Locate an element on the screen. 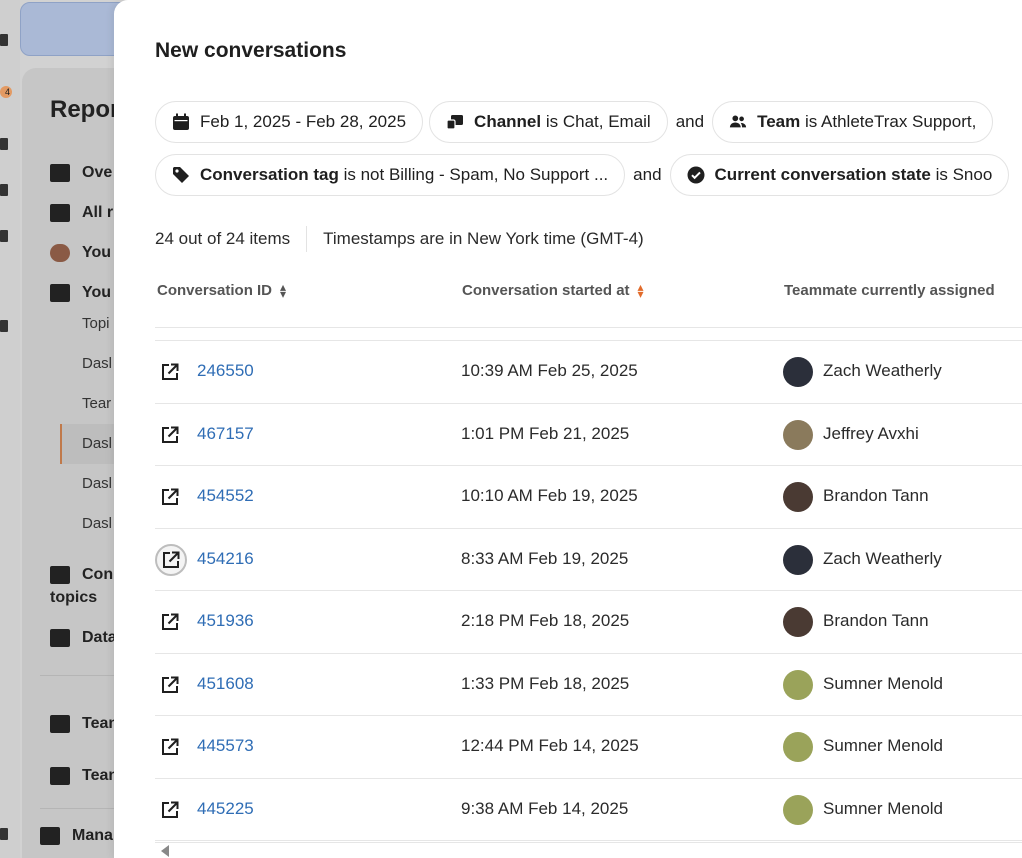 The height and width of the screenshot is (858, 1022). sidebar-item-conversation-topics: Con is located at coordinates (81, 575).